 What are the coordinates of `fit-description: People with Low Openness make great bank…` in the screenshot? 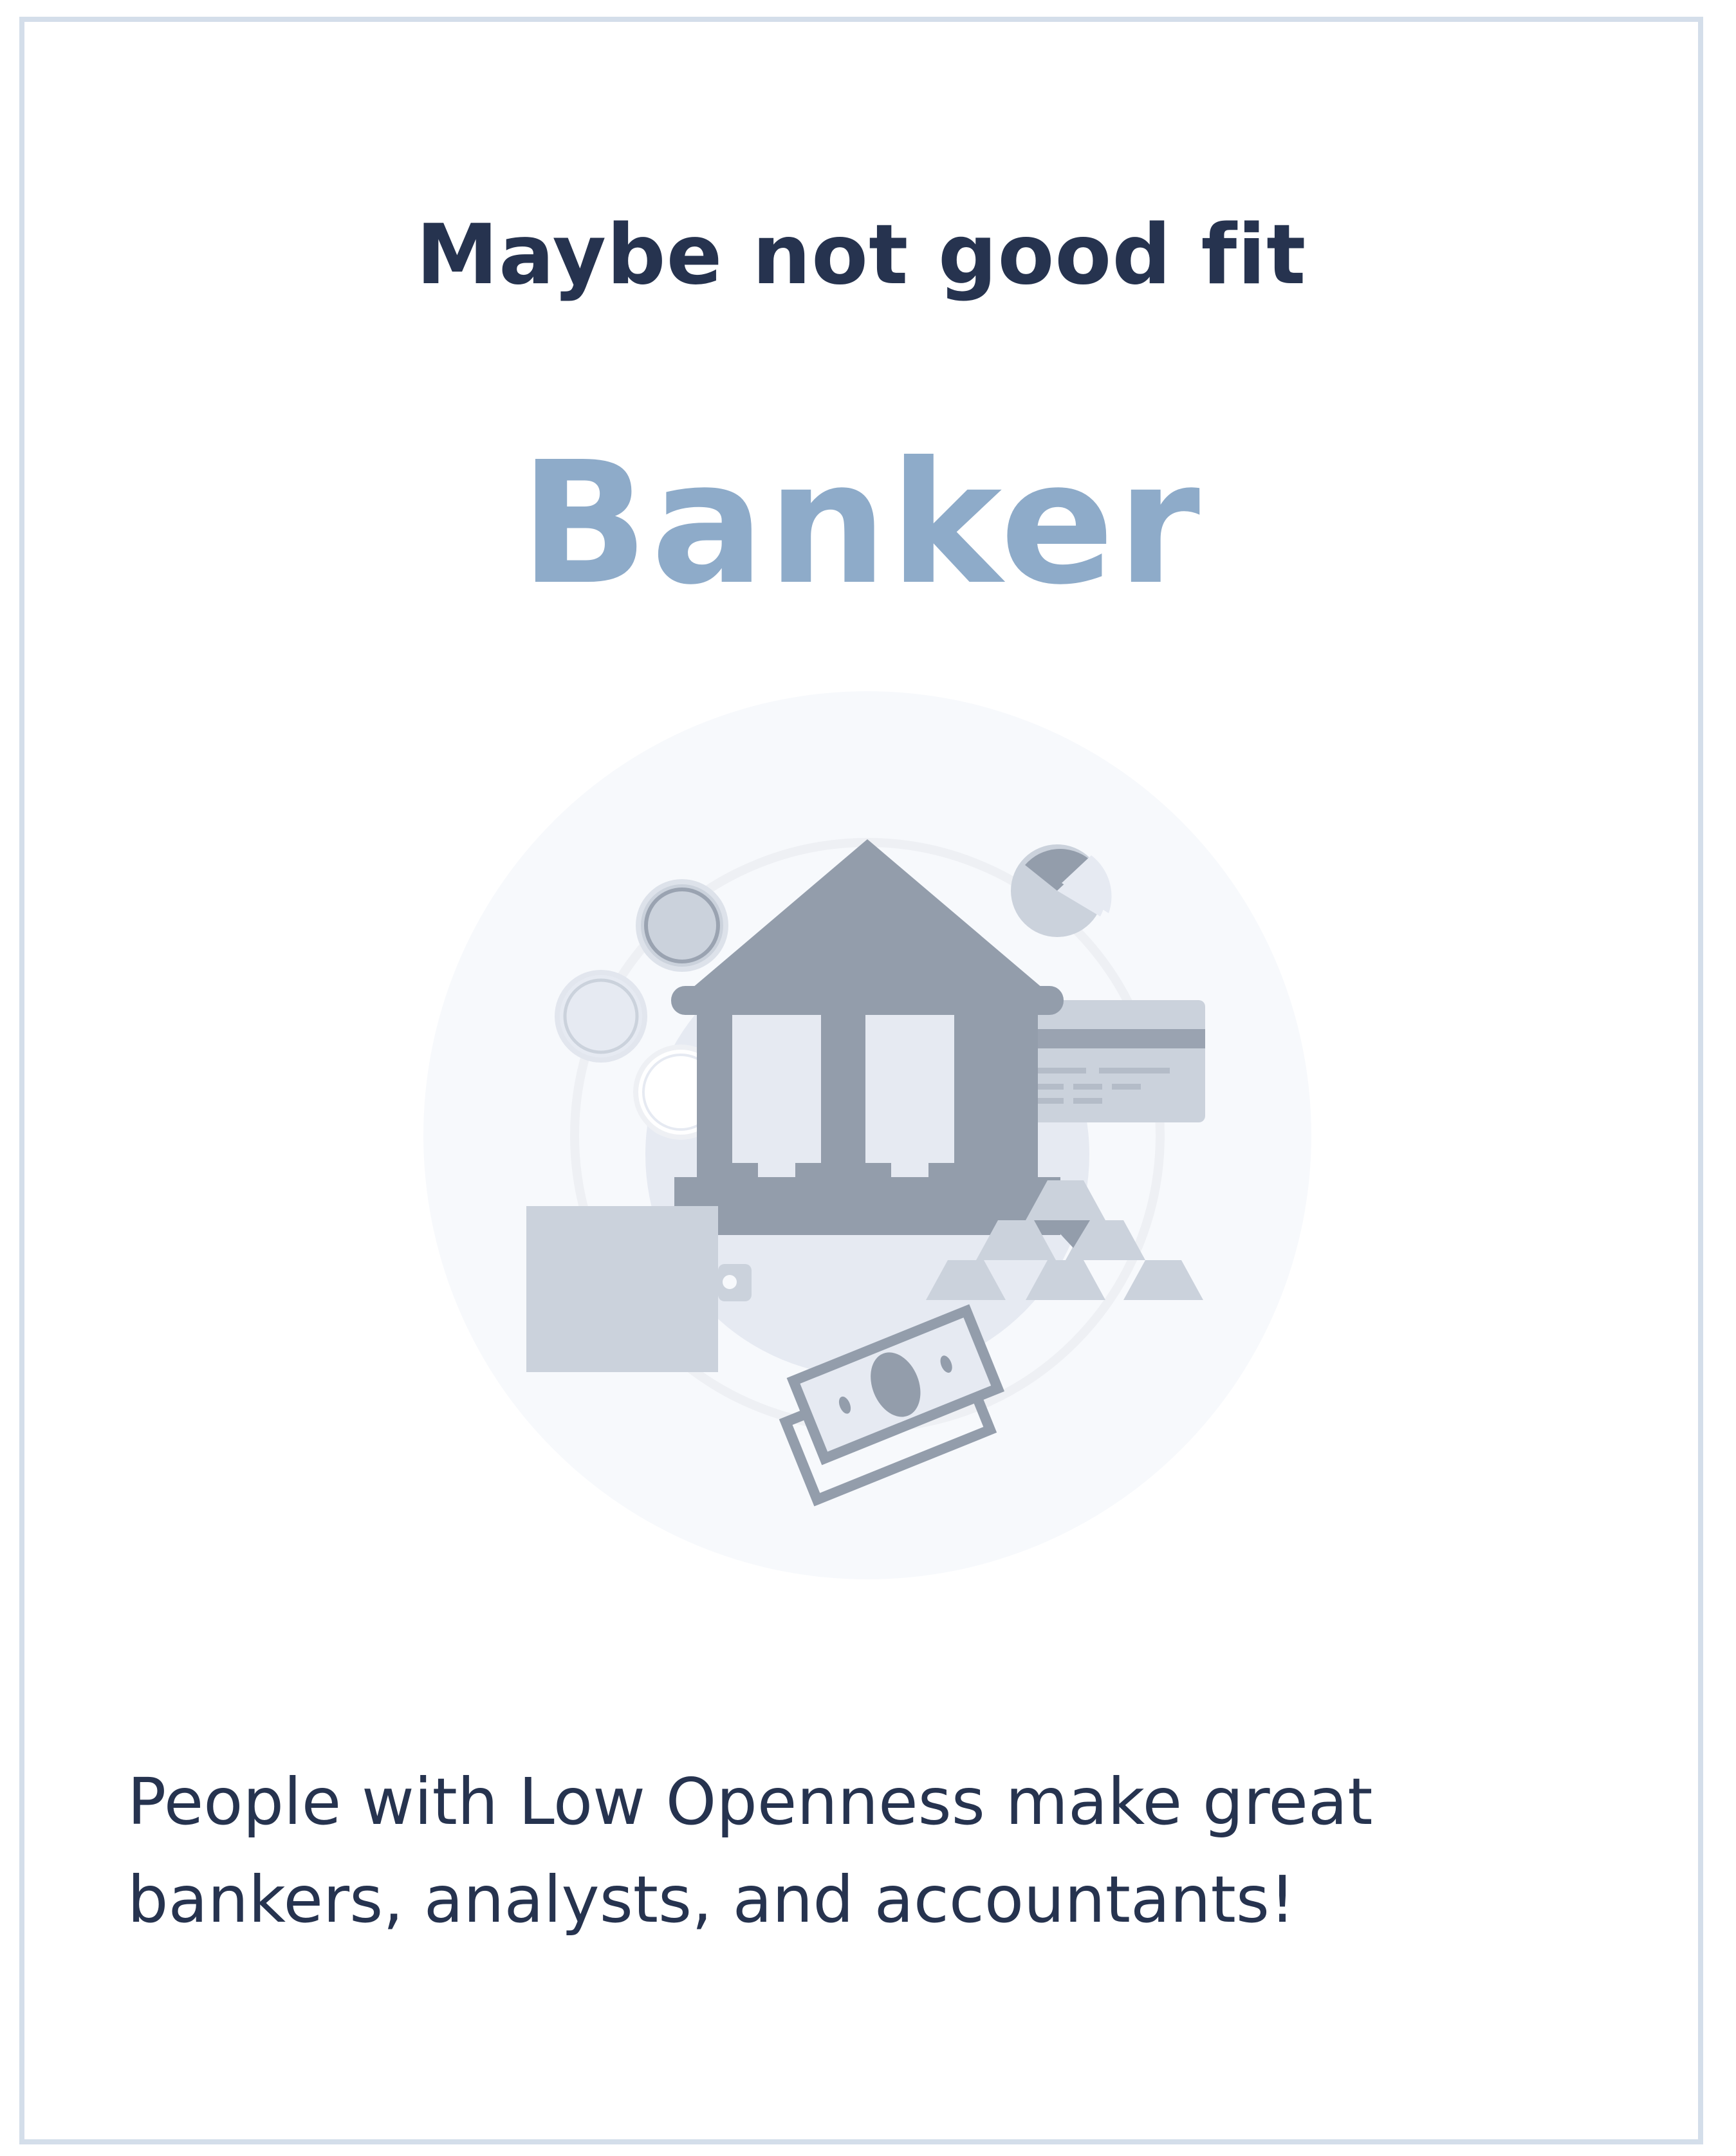 It's located at (750, 1851).